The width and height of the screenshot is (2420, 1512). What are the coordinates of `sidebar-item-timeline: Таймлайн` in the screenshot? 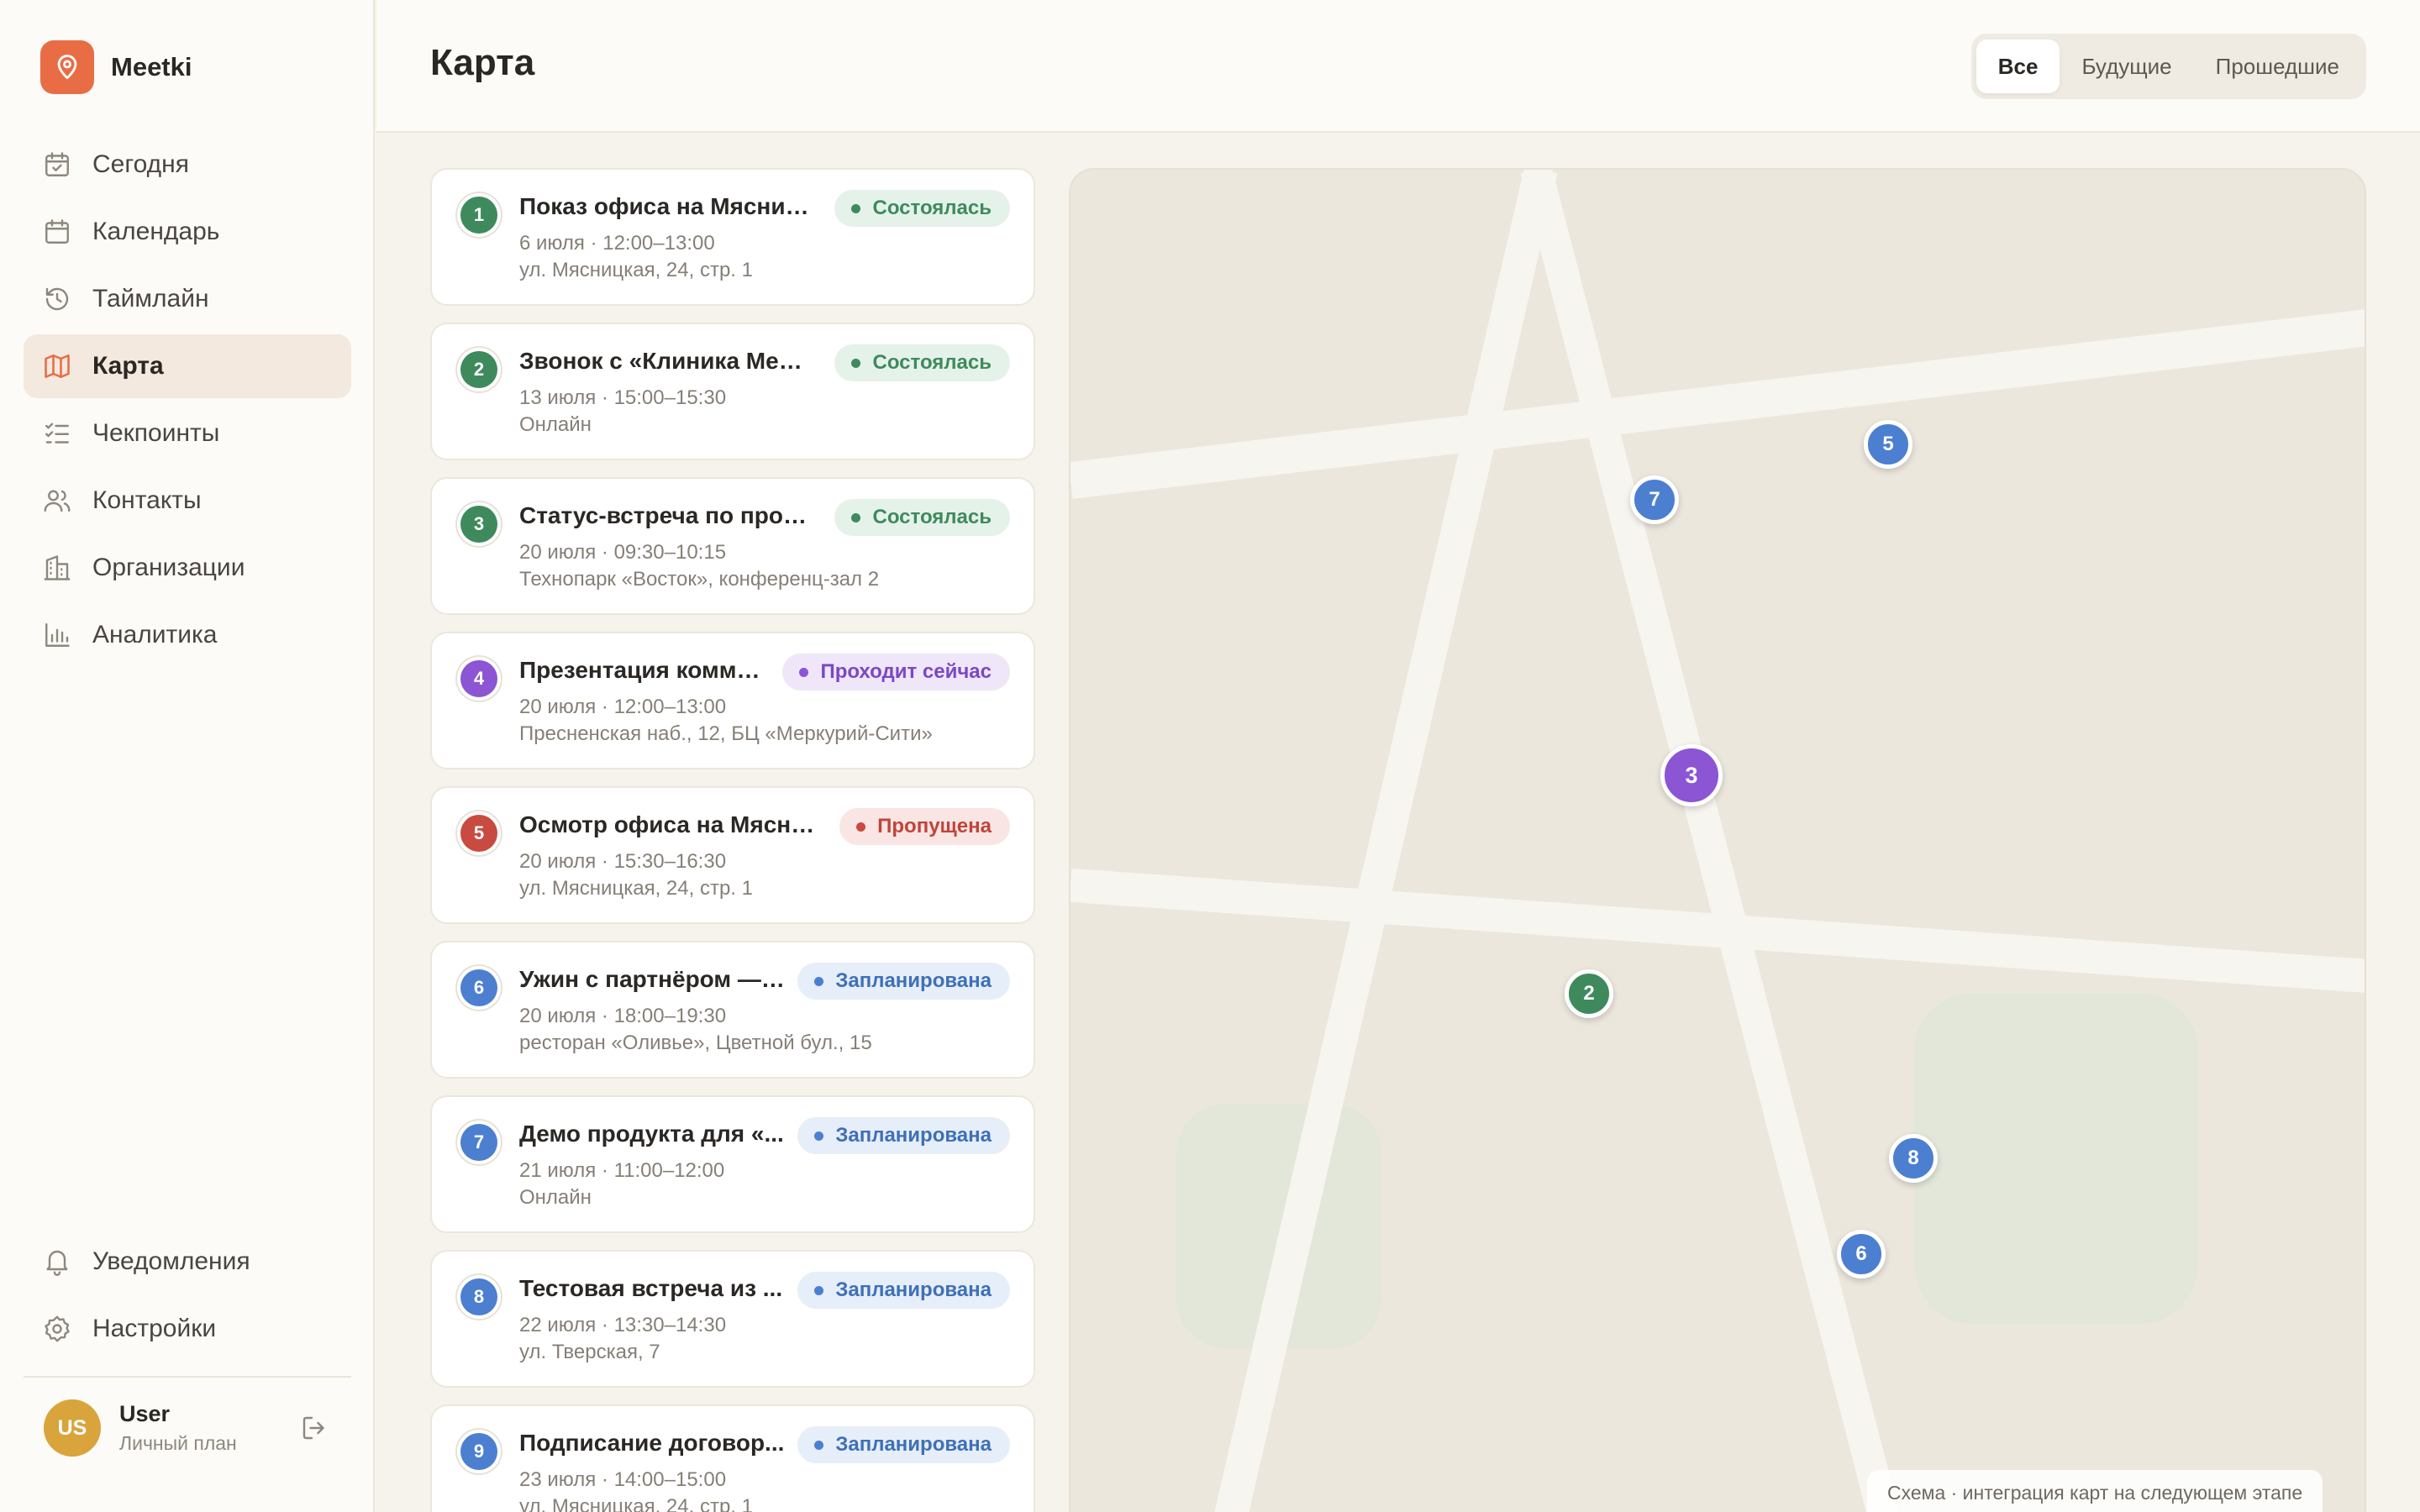 It's located at (187, 299).